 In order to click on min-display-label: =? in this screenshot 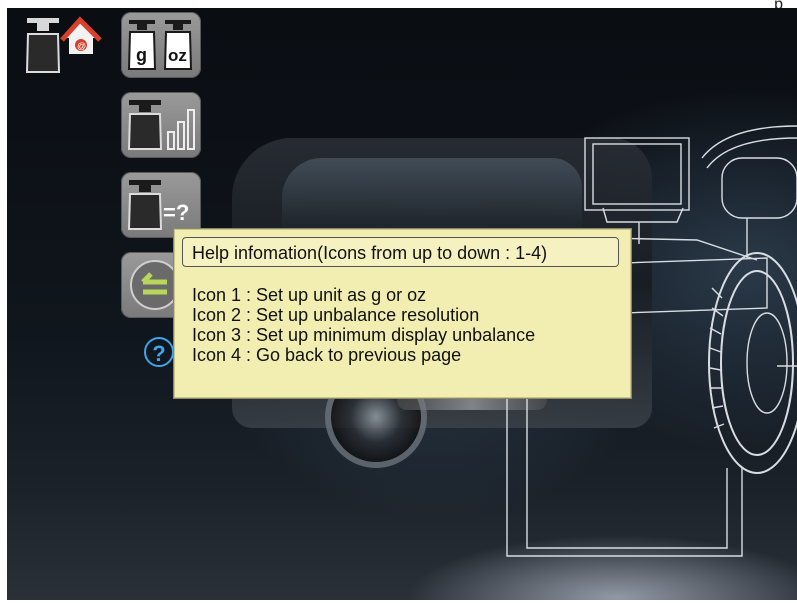, I will do `click(176, 212)`.